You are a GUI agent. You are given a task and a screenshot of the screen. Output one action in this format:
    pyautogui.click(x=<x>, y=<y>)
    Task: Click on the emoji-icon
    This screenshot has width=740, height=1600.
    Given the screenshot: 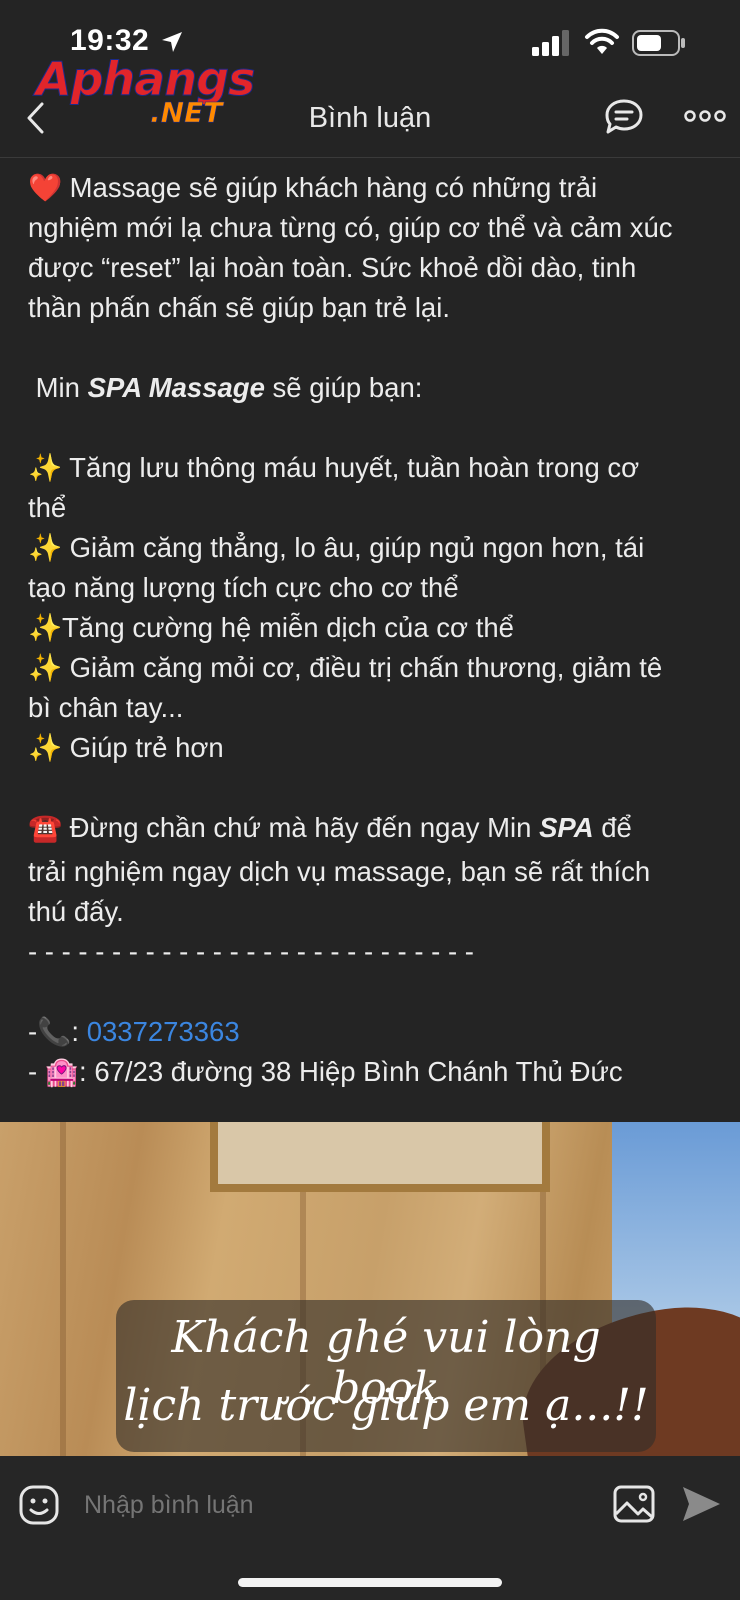 What is the action you would take?
    pyautogui.click(x=39, y=1505)
    